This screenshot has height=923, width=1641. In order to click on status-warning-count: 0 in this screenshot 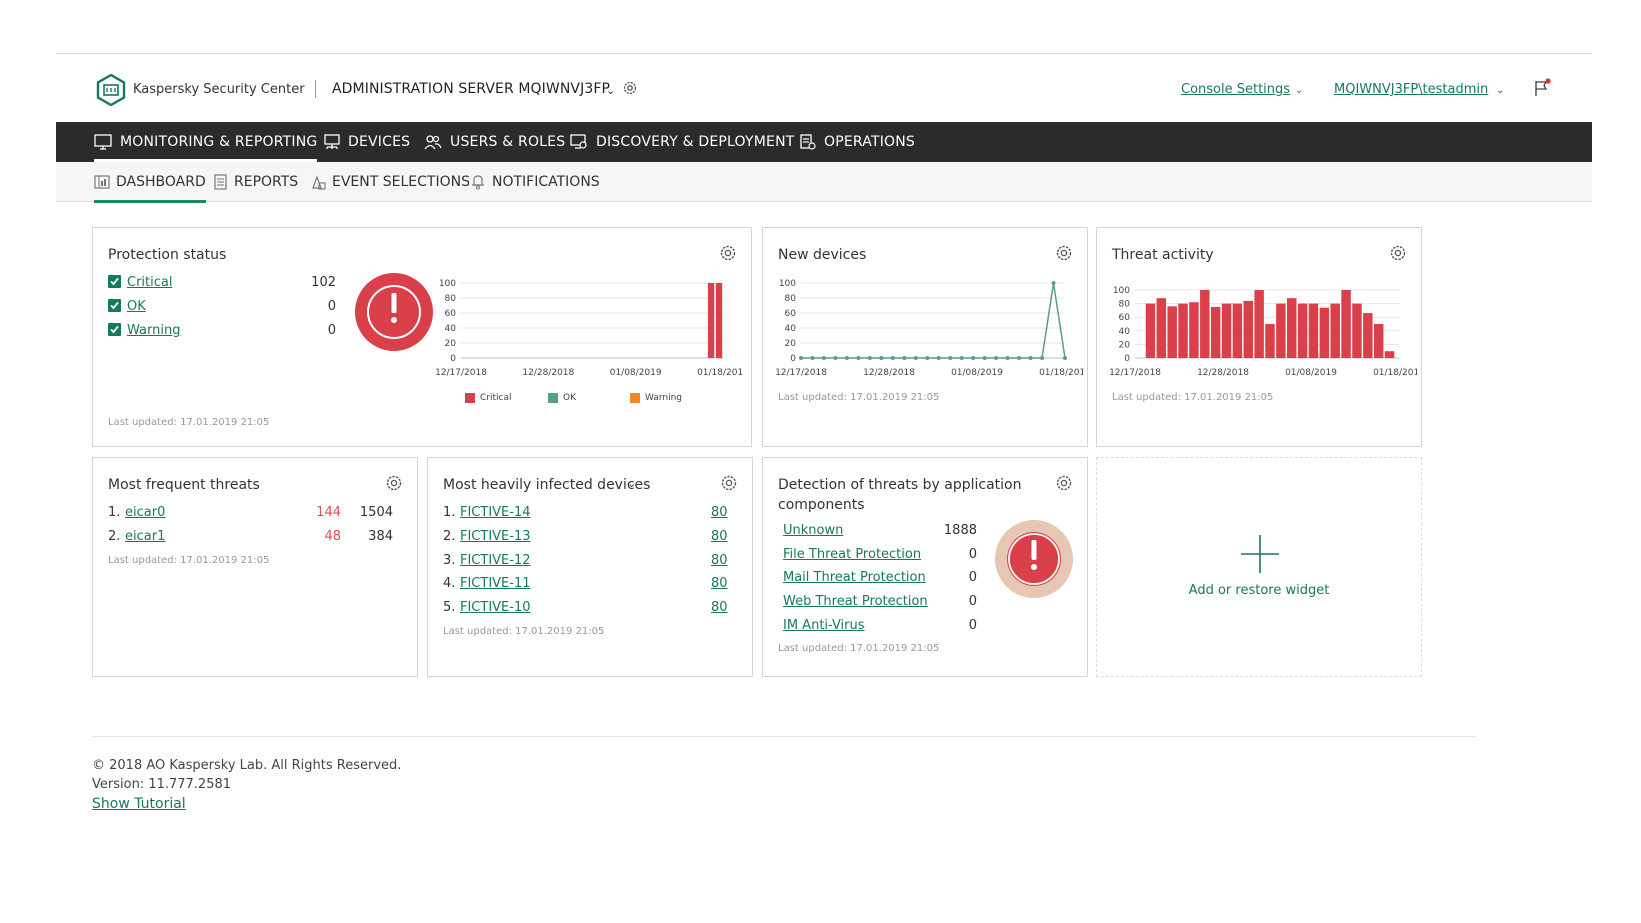, I will do `click(331, 330)`.